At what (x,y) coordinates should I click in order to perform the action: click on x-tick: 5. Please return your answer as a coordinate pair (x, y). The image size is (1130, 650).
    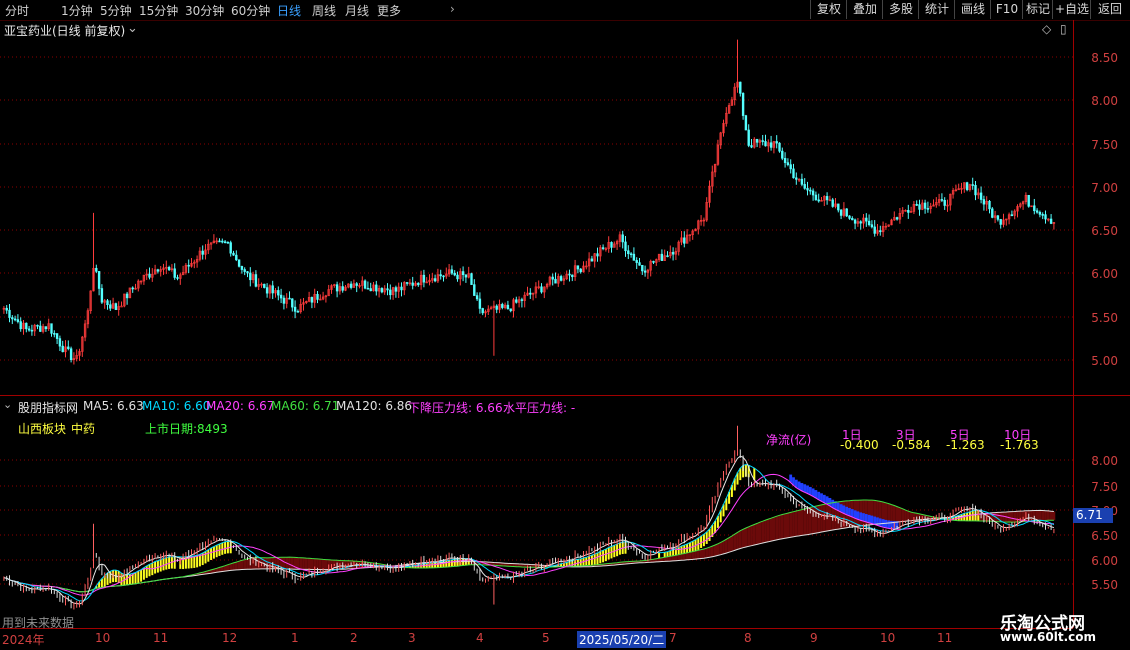
    Looking at the image, I should click on (546, 638).